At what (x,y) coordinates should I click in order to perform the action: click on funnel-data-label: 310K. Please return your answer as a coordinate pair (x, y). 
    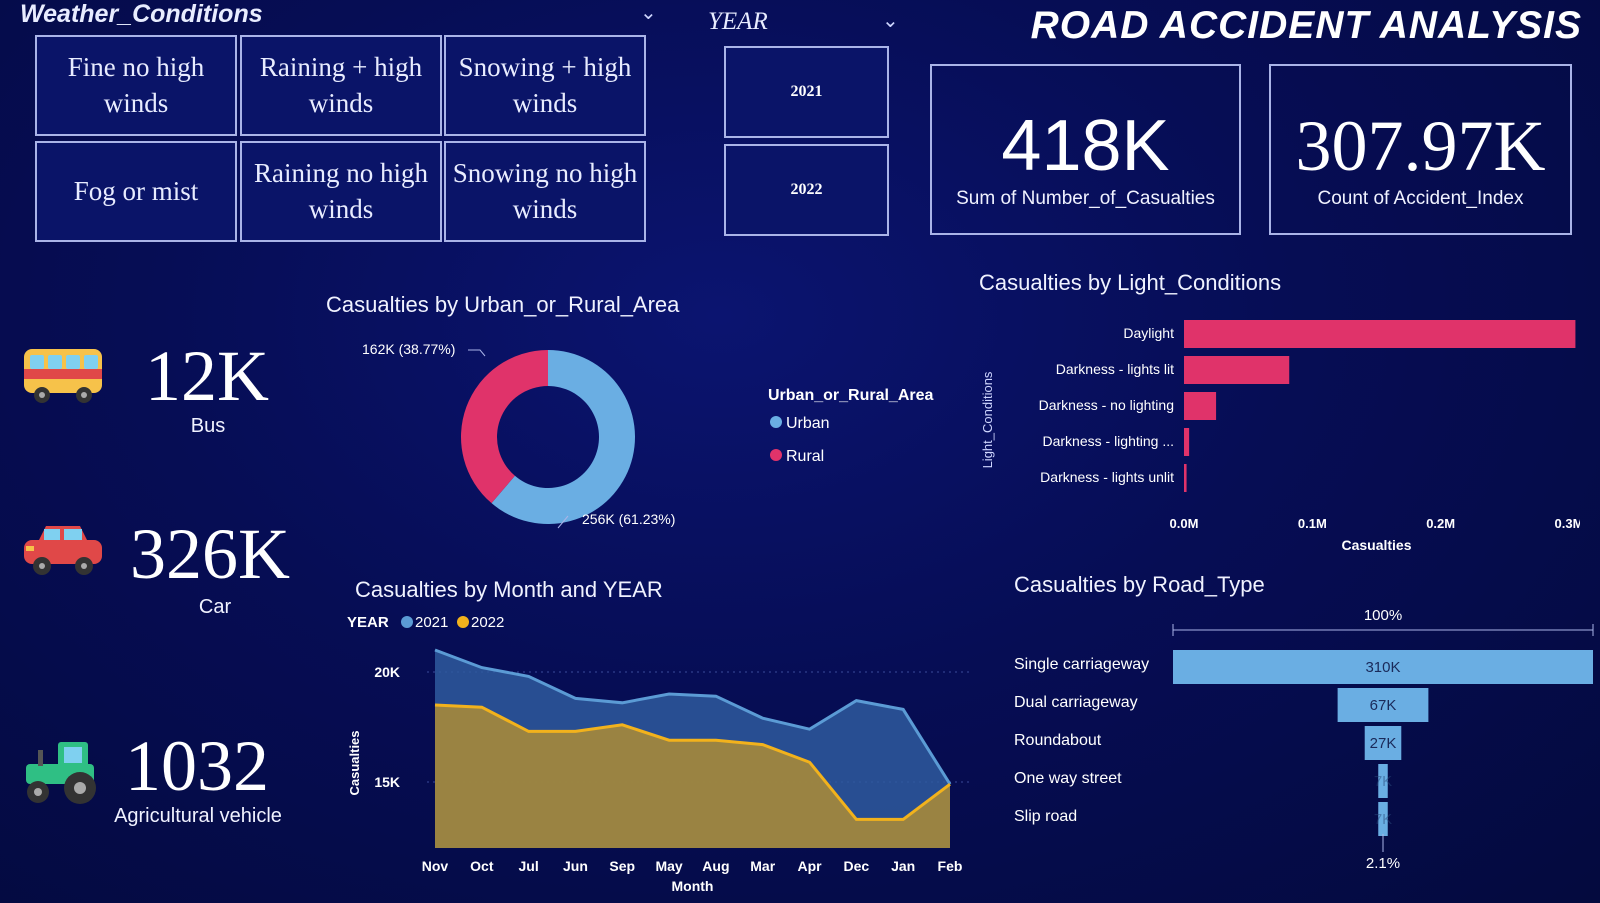
    Looking at the image, I should click on (1382, 667).